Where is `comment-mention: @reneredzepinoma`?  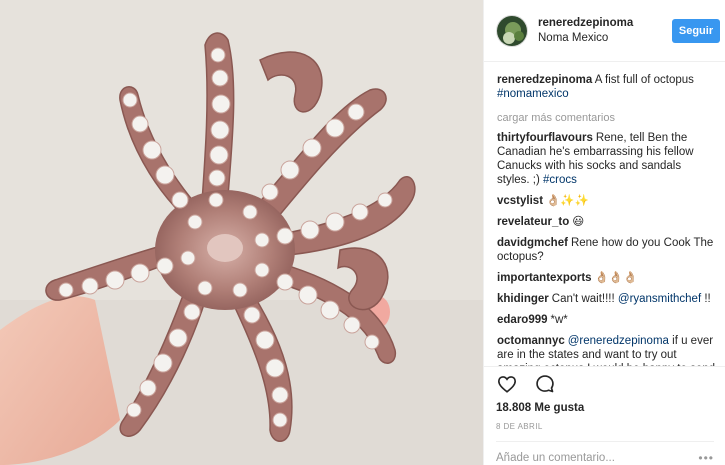 comment-mention: @reneredzepinoma is located at coordinates (618, 341).